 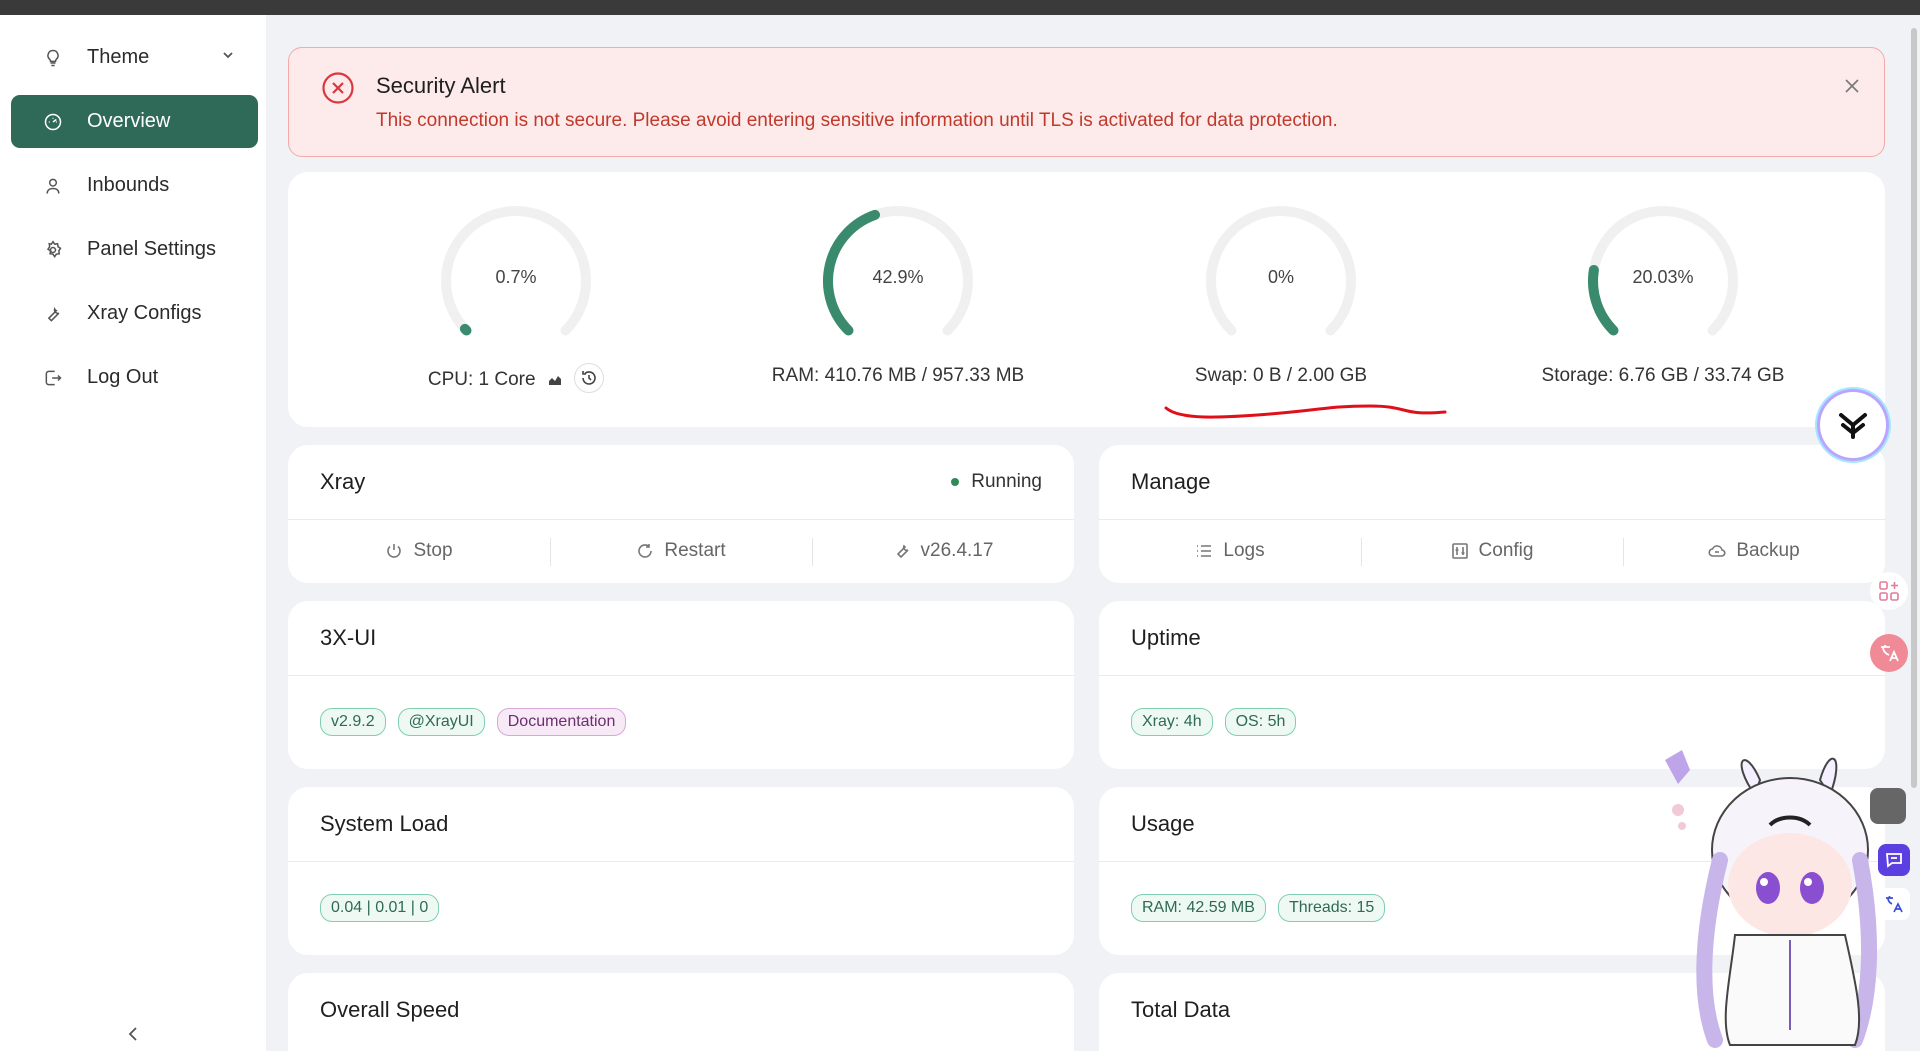 What do you see at coordinates (1281, 281) in the screenshot?
I see `swap-gauge: 0%` at bounding box center [1281, 281].